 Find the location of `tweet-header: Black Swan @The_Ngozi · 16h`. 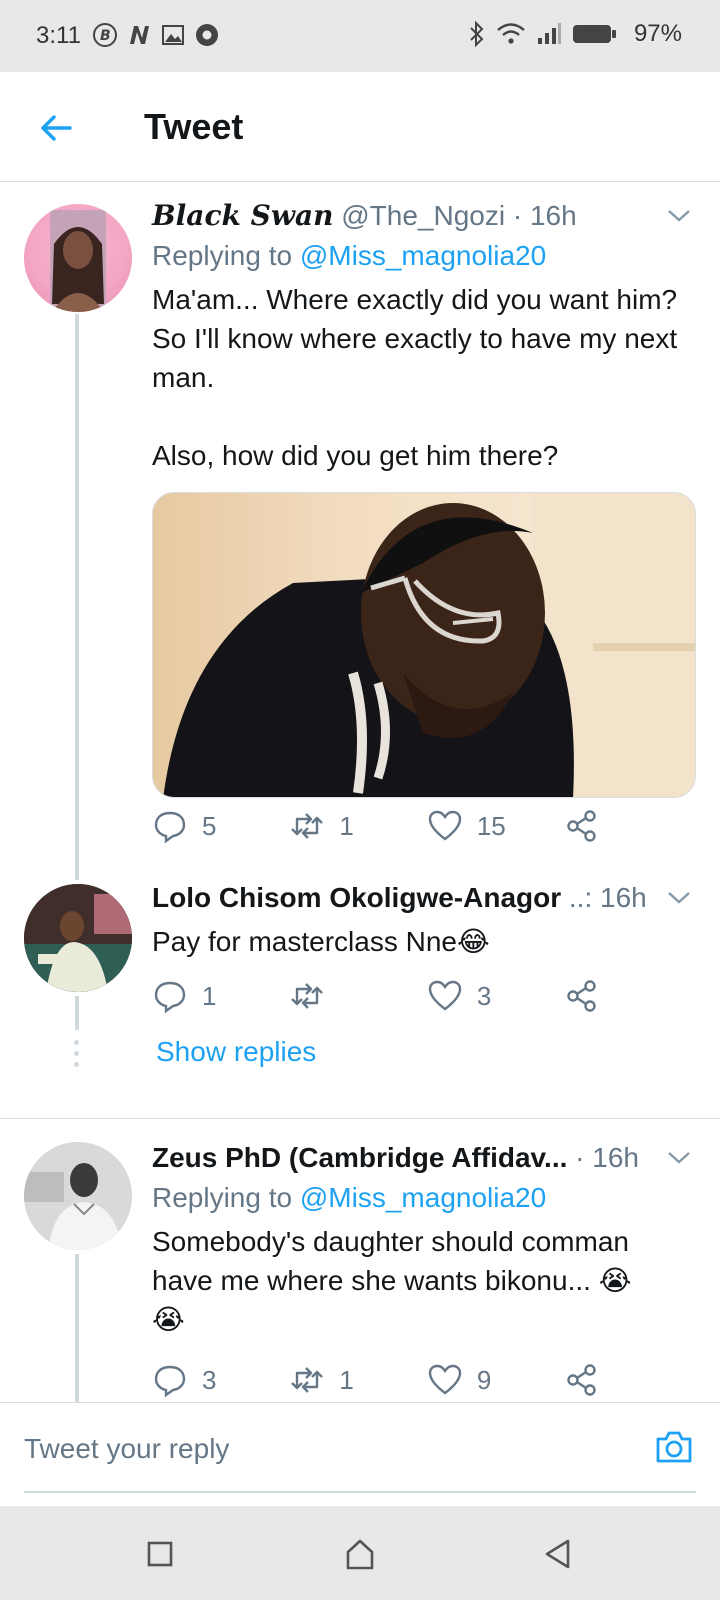

tweet-header: Black Swan @The_Ngozi · 16h is located at coordinates (424, 216).